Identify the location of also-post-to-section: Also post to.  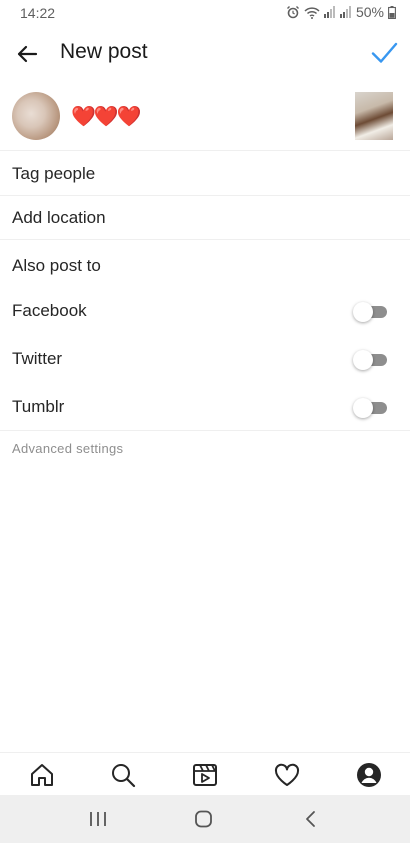
(205, 264).